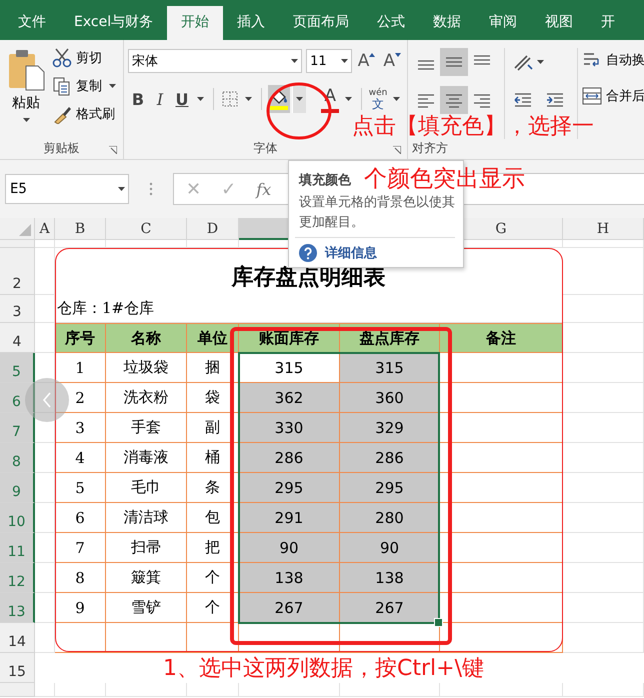 The width and height of the screenshot is (644, 698). I want to click on table-cell: 7, so click(80, 548).